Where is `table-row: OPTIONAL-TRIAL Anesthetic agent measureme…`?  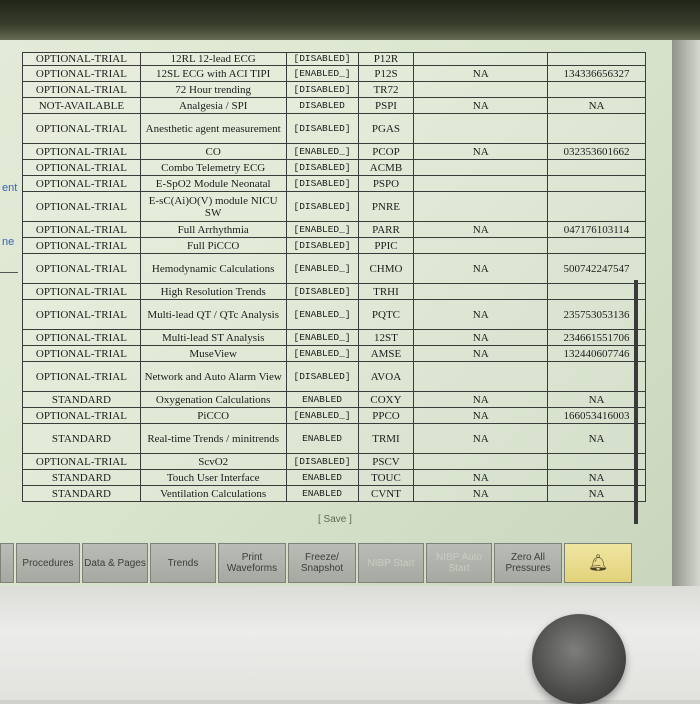
table-row: OPTIONAL-TRIAL Anesthetic agent measureme… is located at coordinates (334, 128).